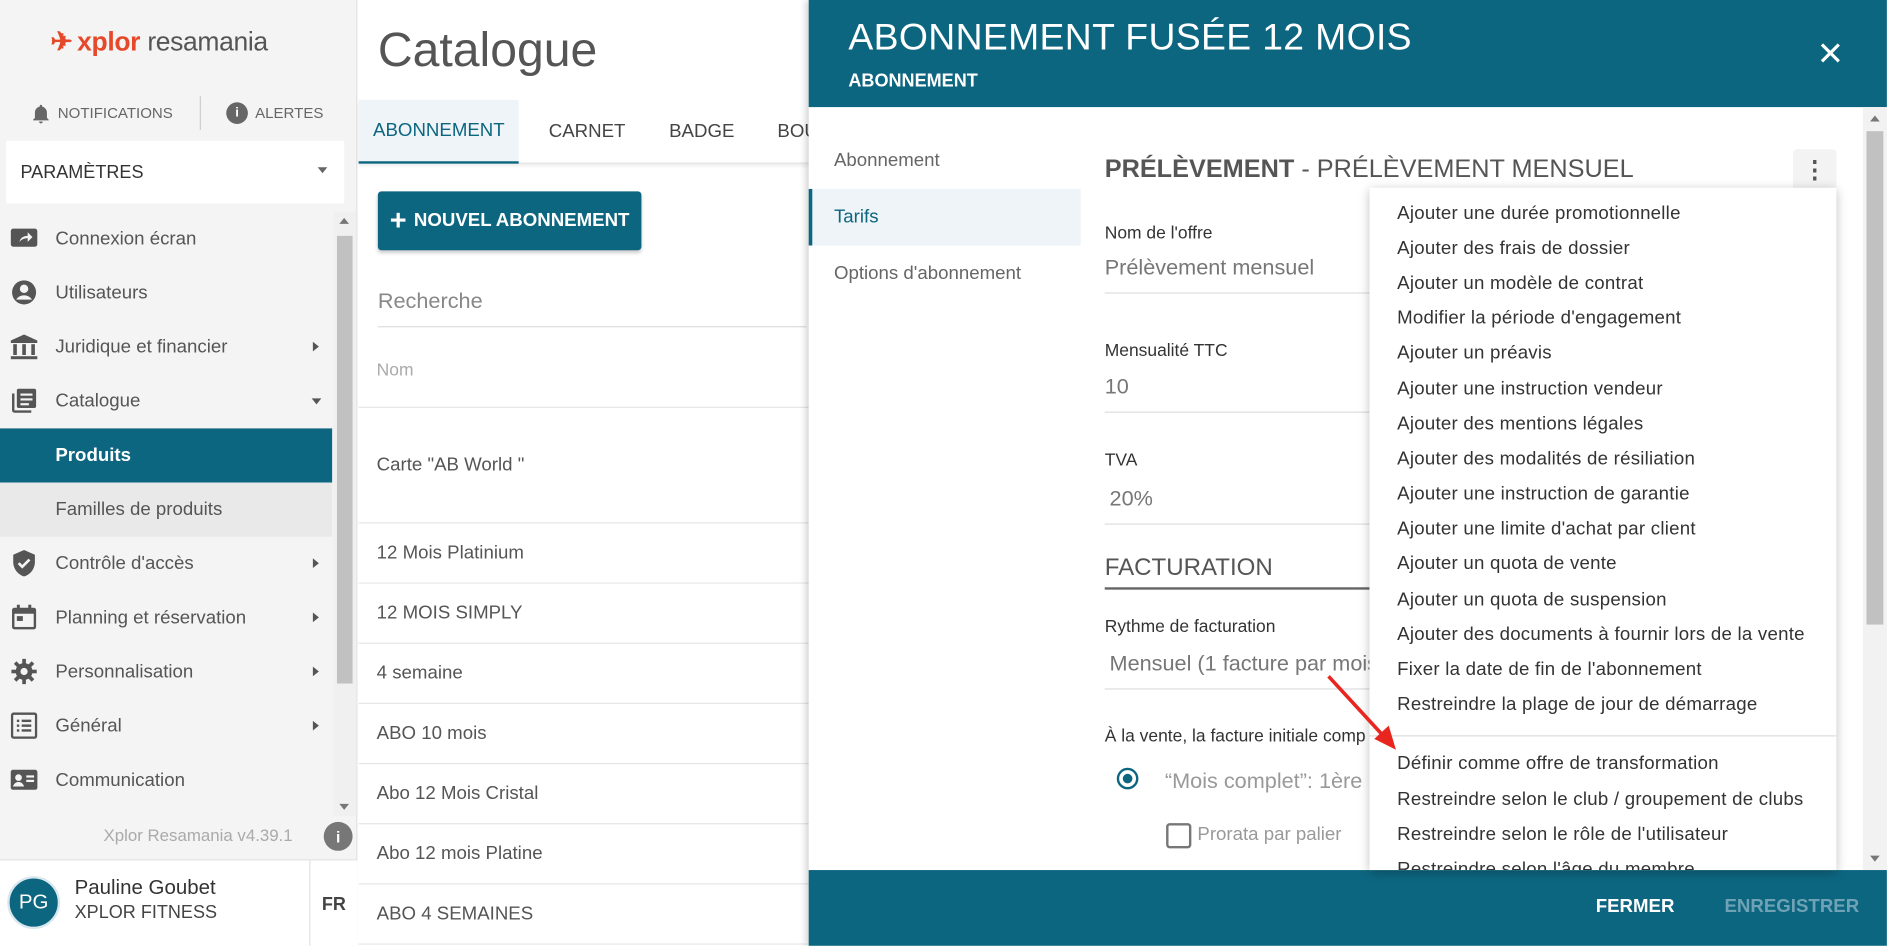  I want to click on prorata-checkbox, so click(1179, 836).